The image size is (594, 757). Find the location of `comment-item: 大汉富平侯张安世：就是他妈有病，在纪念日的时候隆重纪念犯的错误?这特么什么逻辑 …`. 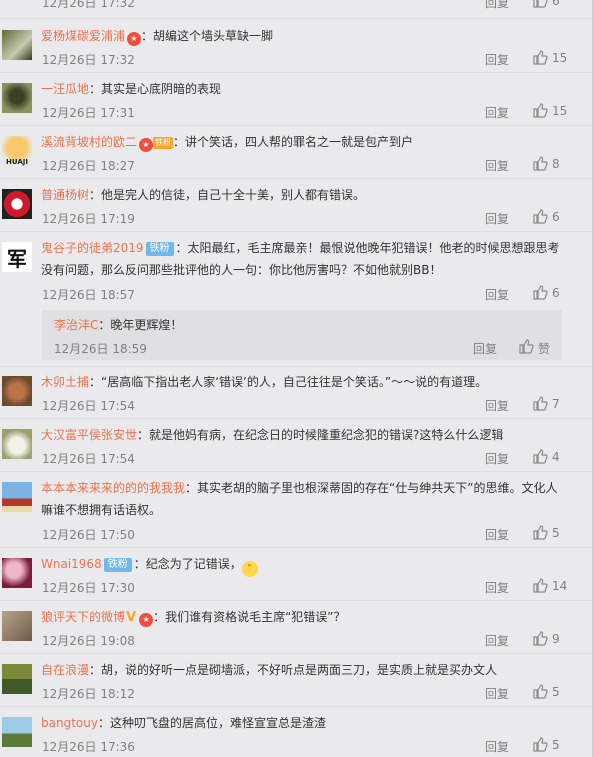

comment-item: 大汉富平侯张安世：就是他妈有病，在纪念日的时候隆重纪念犯的错误?这特么什么逻辑 … is located at coordinates (296, 446).